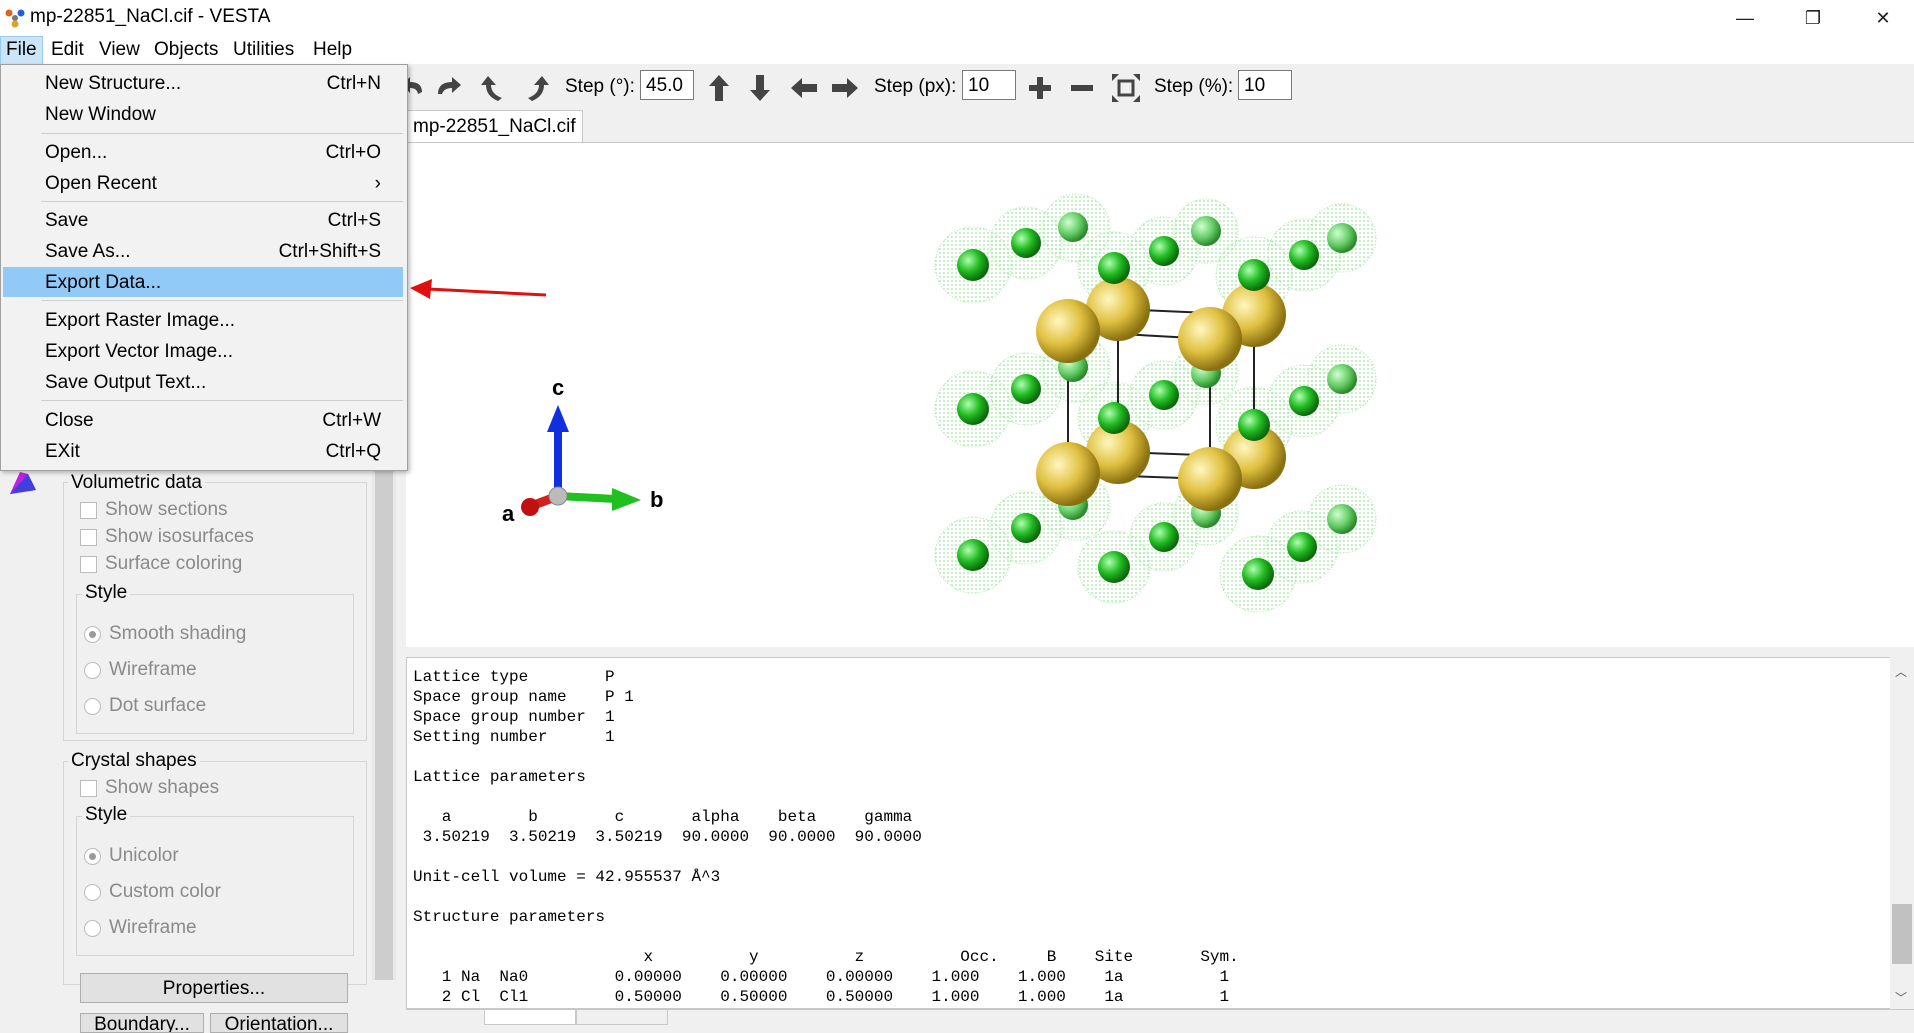 This screenshot has height=1033, width=1914. Describe the element at coordinates (1082, 88) in the screenshot. I see `zoom-out-icon` at that location.